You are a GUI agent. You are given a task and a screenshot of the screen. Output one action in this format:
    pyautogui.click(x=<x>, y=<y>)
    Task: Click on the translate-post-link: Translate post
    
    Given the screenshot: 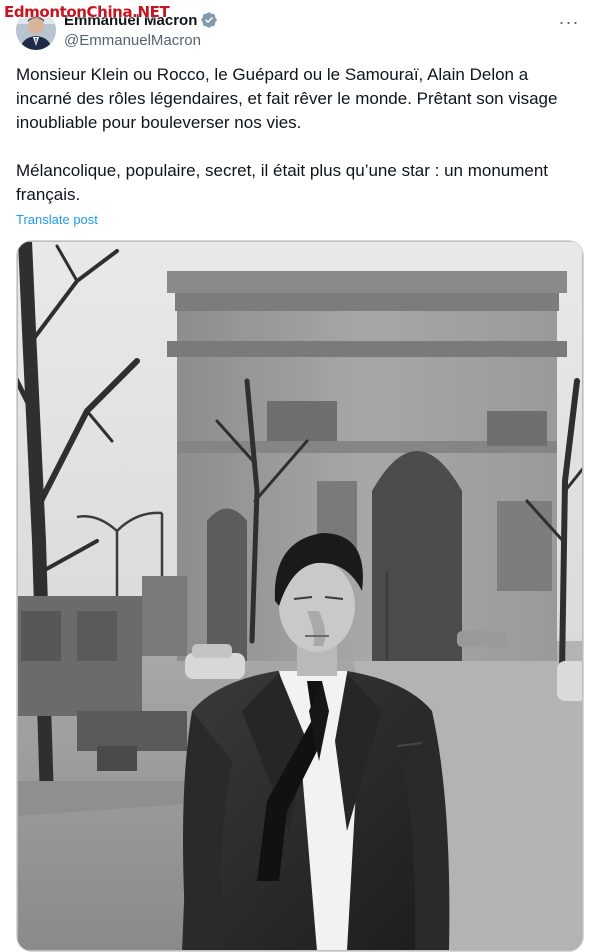 What is the action you would take?
    pyautogui.click(x=57, y=219)
    